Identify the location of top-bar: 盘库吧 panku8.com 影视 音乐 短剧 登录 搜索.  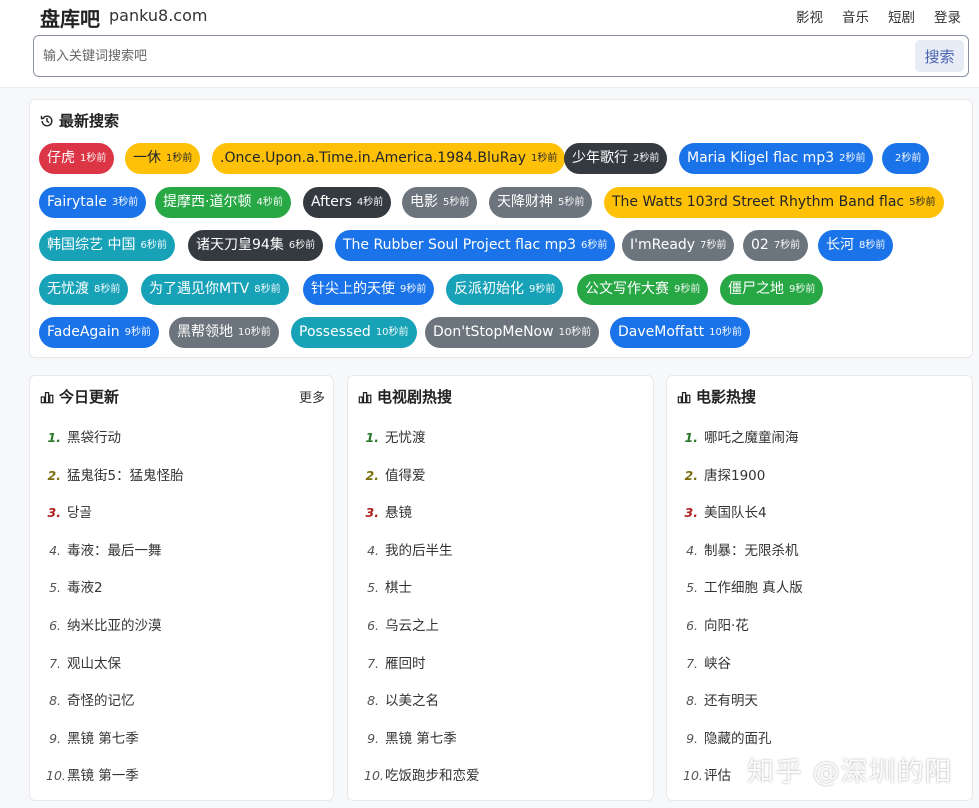
(489, 44).